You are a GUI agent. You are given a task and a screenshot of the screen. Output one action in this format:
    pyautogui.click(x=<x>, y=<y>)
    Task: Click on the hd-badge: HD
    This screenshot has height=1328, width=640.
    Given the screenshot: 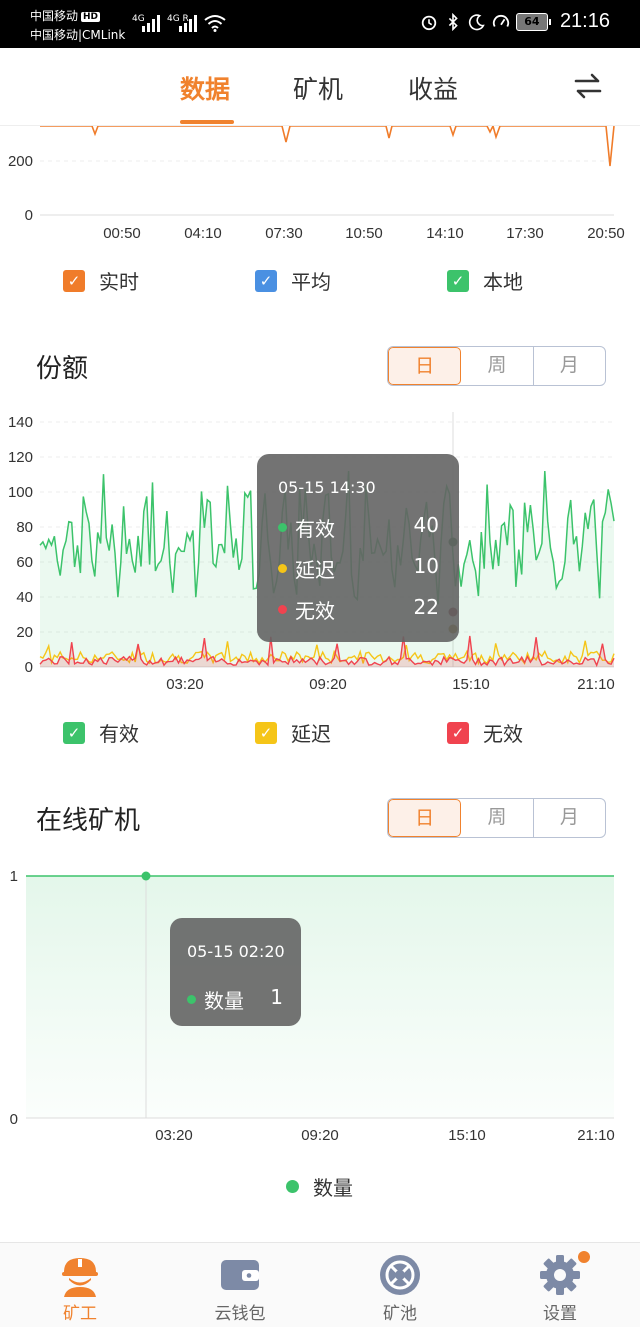 What is the action you would take?
    pyautogui.click(x=91, y=17)
    